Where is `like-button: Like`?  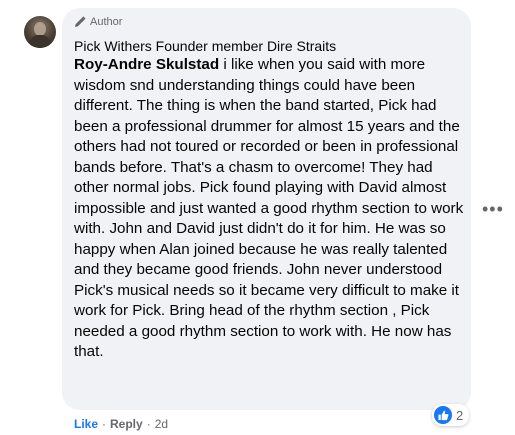
like-button: Like is located at coordinates (86, 424).